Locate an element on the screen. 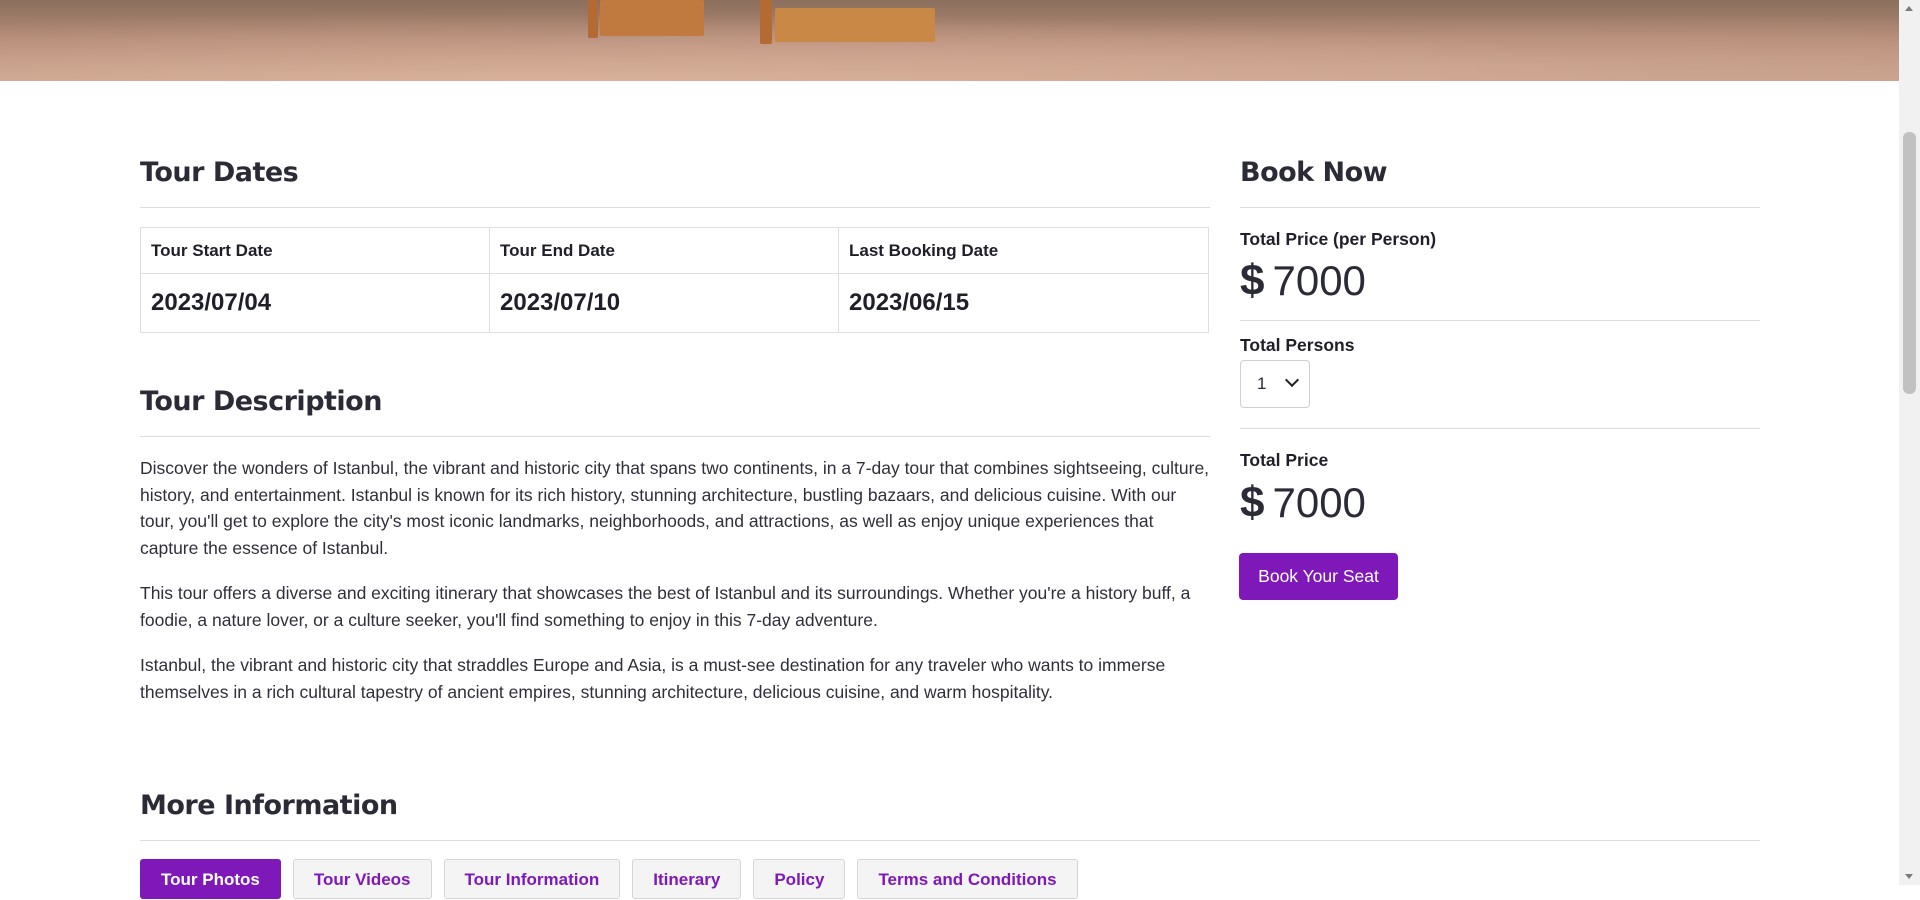 This screenshot has width=1920, height=900. beach-chair-right-leg is located at coordinates (766, 22).